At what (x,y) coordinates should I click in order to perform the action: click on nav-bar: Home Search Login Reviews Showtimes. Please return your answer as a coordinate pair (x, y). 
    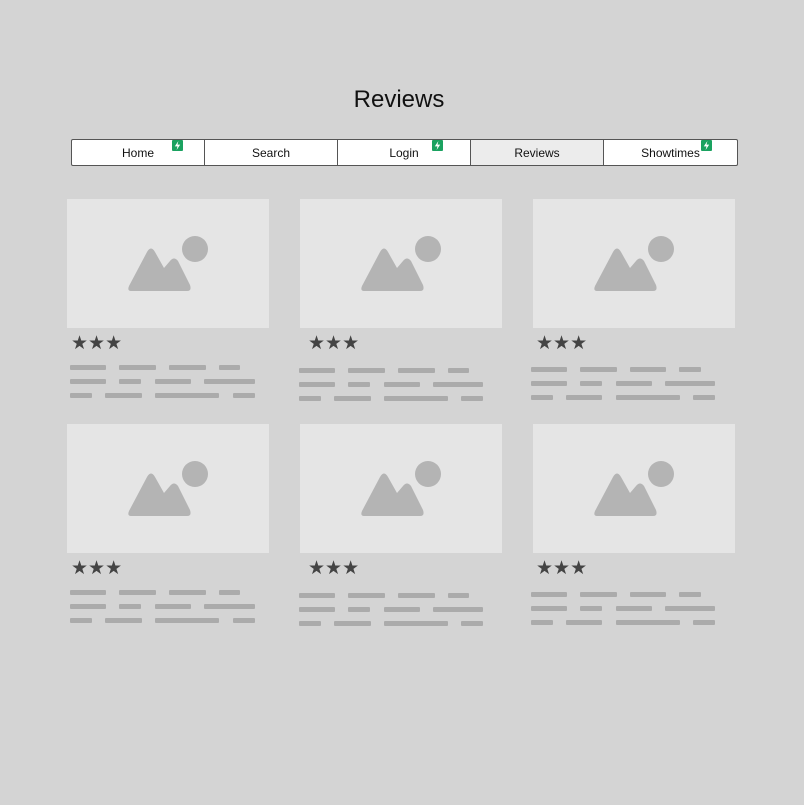
    Looking at the image, I should click on (404, 152).